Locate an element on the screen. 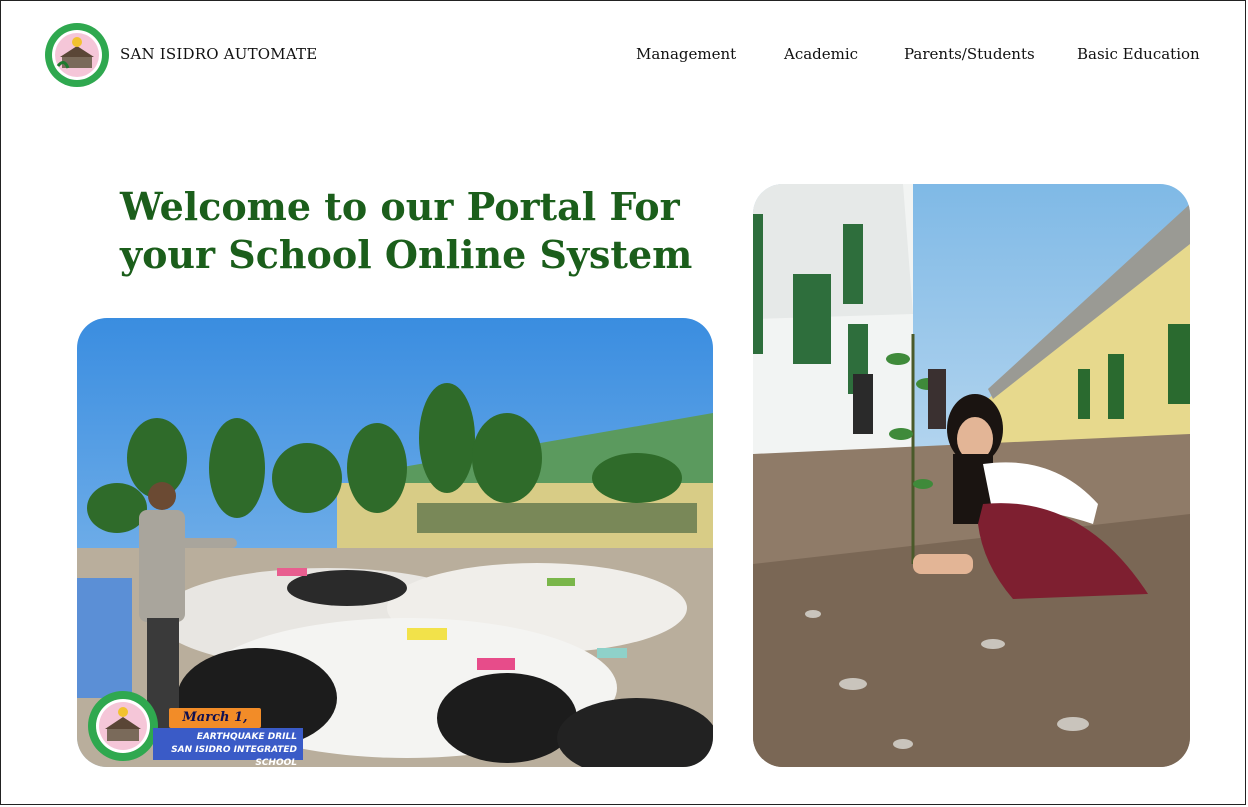 This screenshot has width=1248, height=807. nav-management: Management is located at coordinates (686, 54).